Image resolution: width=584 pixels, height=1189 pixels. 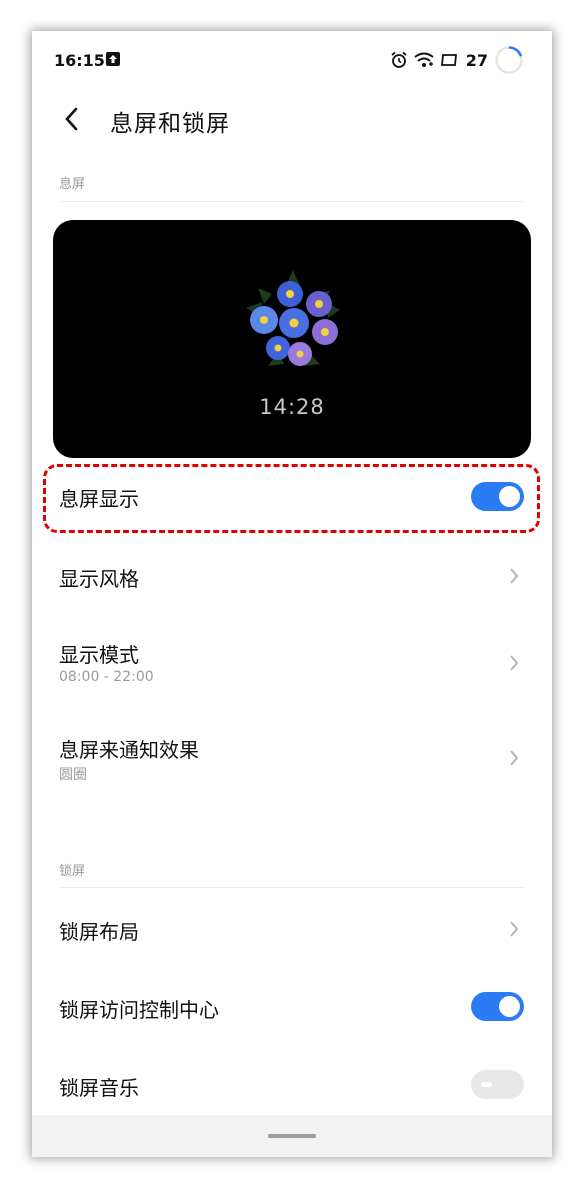 What do you see at coordinates (292, 939) in the screenshot?
I see `lock-layout-row: 锁屏布局` at bounding box center [292, 939].